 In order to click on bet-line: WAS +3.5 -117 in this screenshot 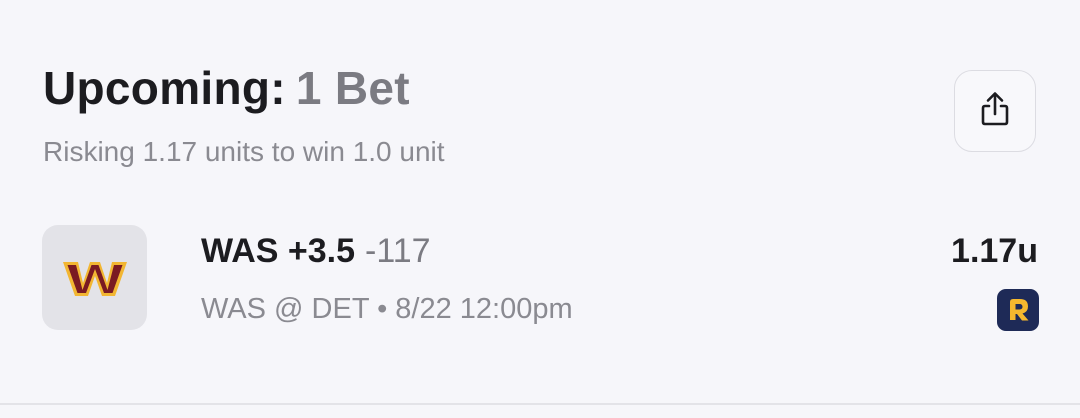, I will do `click(316, 251)`.